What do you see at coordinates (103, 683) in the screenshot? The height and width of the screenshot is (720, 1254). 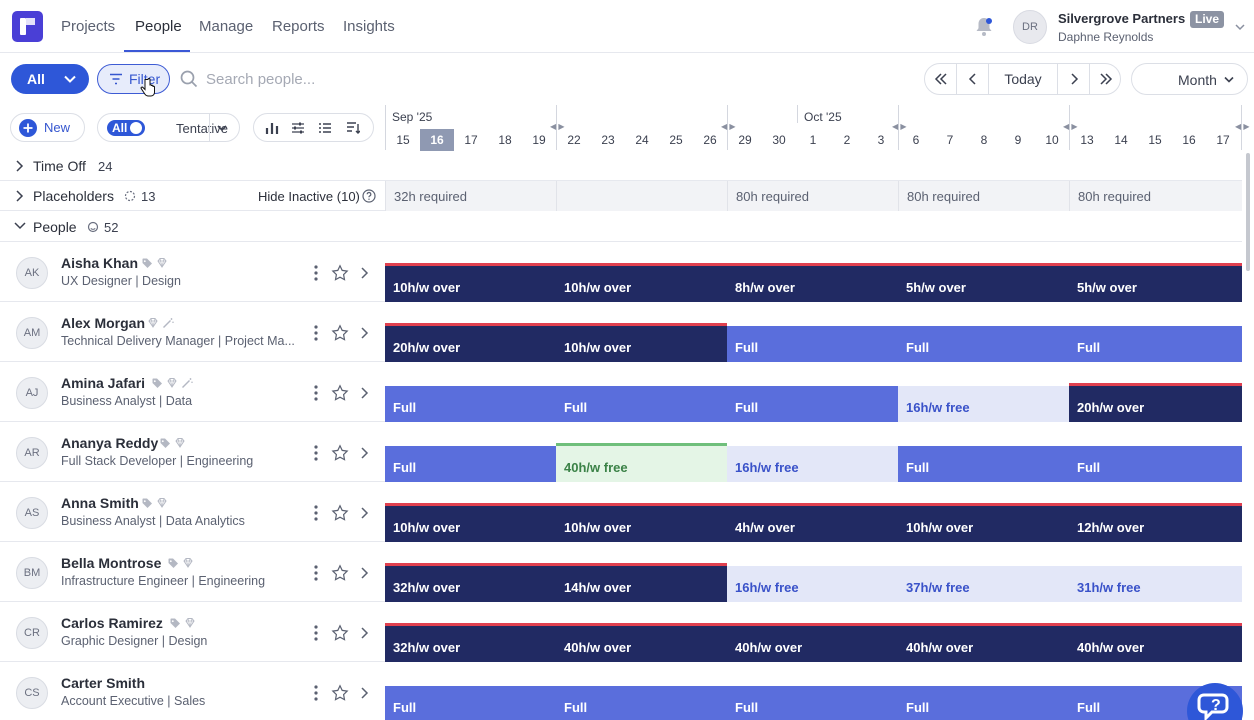 I see `person-name: Carter Smith` at bounding box center [103, 683].